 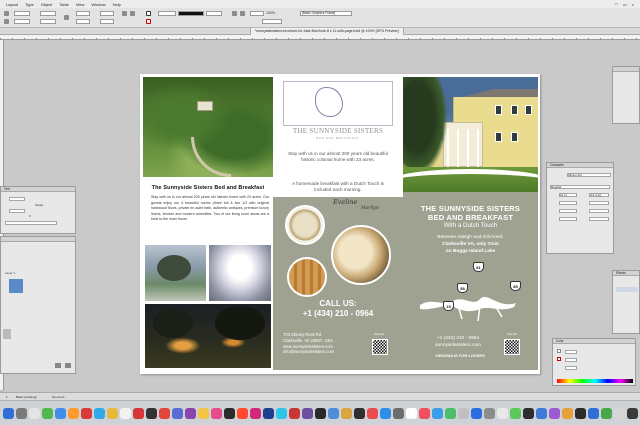 What do you see at coordinates (568, 203) in the screenshot?
I see `kerning-field` at bounding box center [568, 203].